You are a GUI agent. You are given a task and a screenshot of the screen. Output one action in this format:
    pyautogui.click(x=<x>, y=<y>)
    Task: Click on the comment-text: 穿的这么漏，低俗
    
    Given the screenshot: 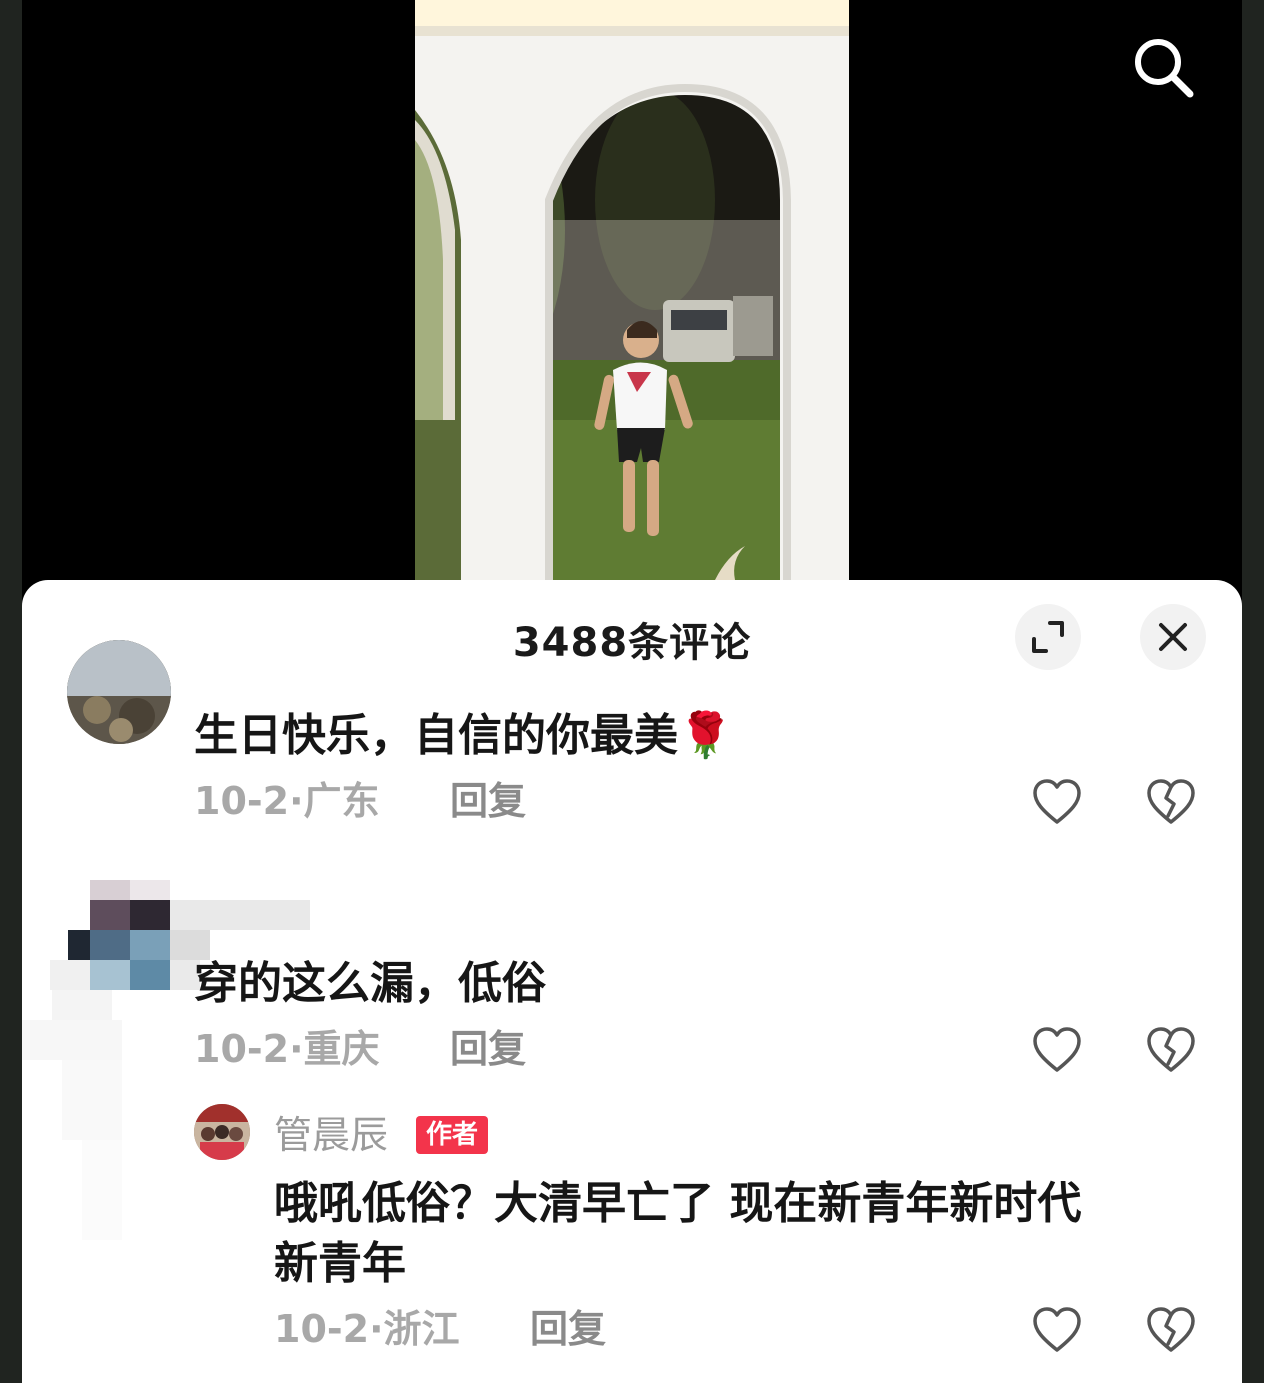 What is the action you would take?
    pyautogui.click(x=370, y=983)
    